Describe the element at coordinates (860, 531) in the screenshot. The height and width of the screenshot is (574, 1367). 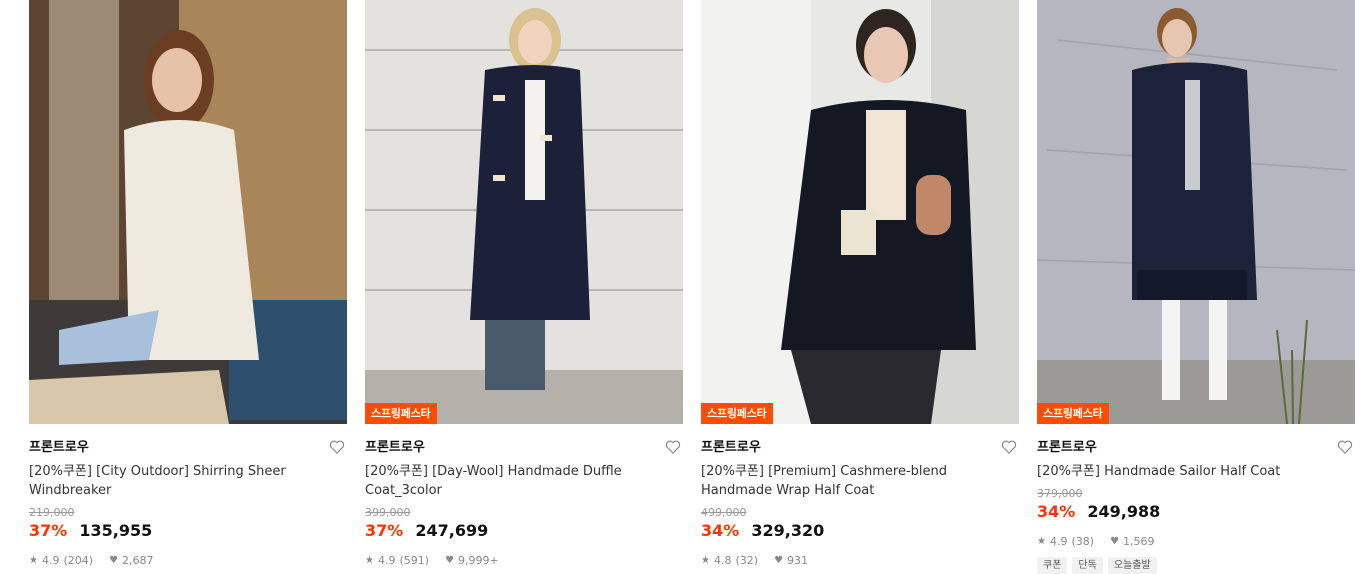
I see `price-row: 34% 329,320` at that location.